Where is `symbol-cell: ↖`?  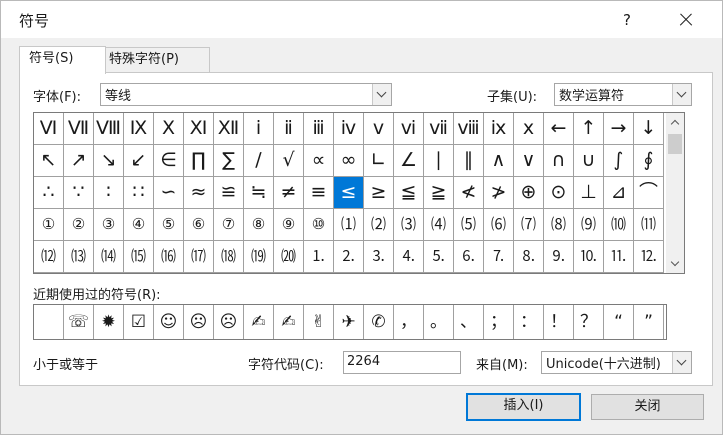 symbol-cell: ↖ is located at coordinates (49, 161).